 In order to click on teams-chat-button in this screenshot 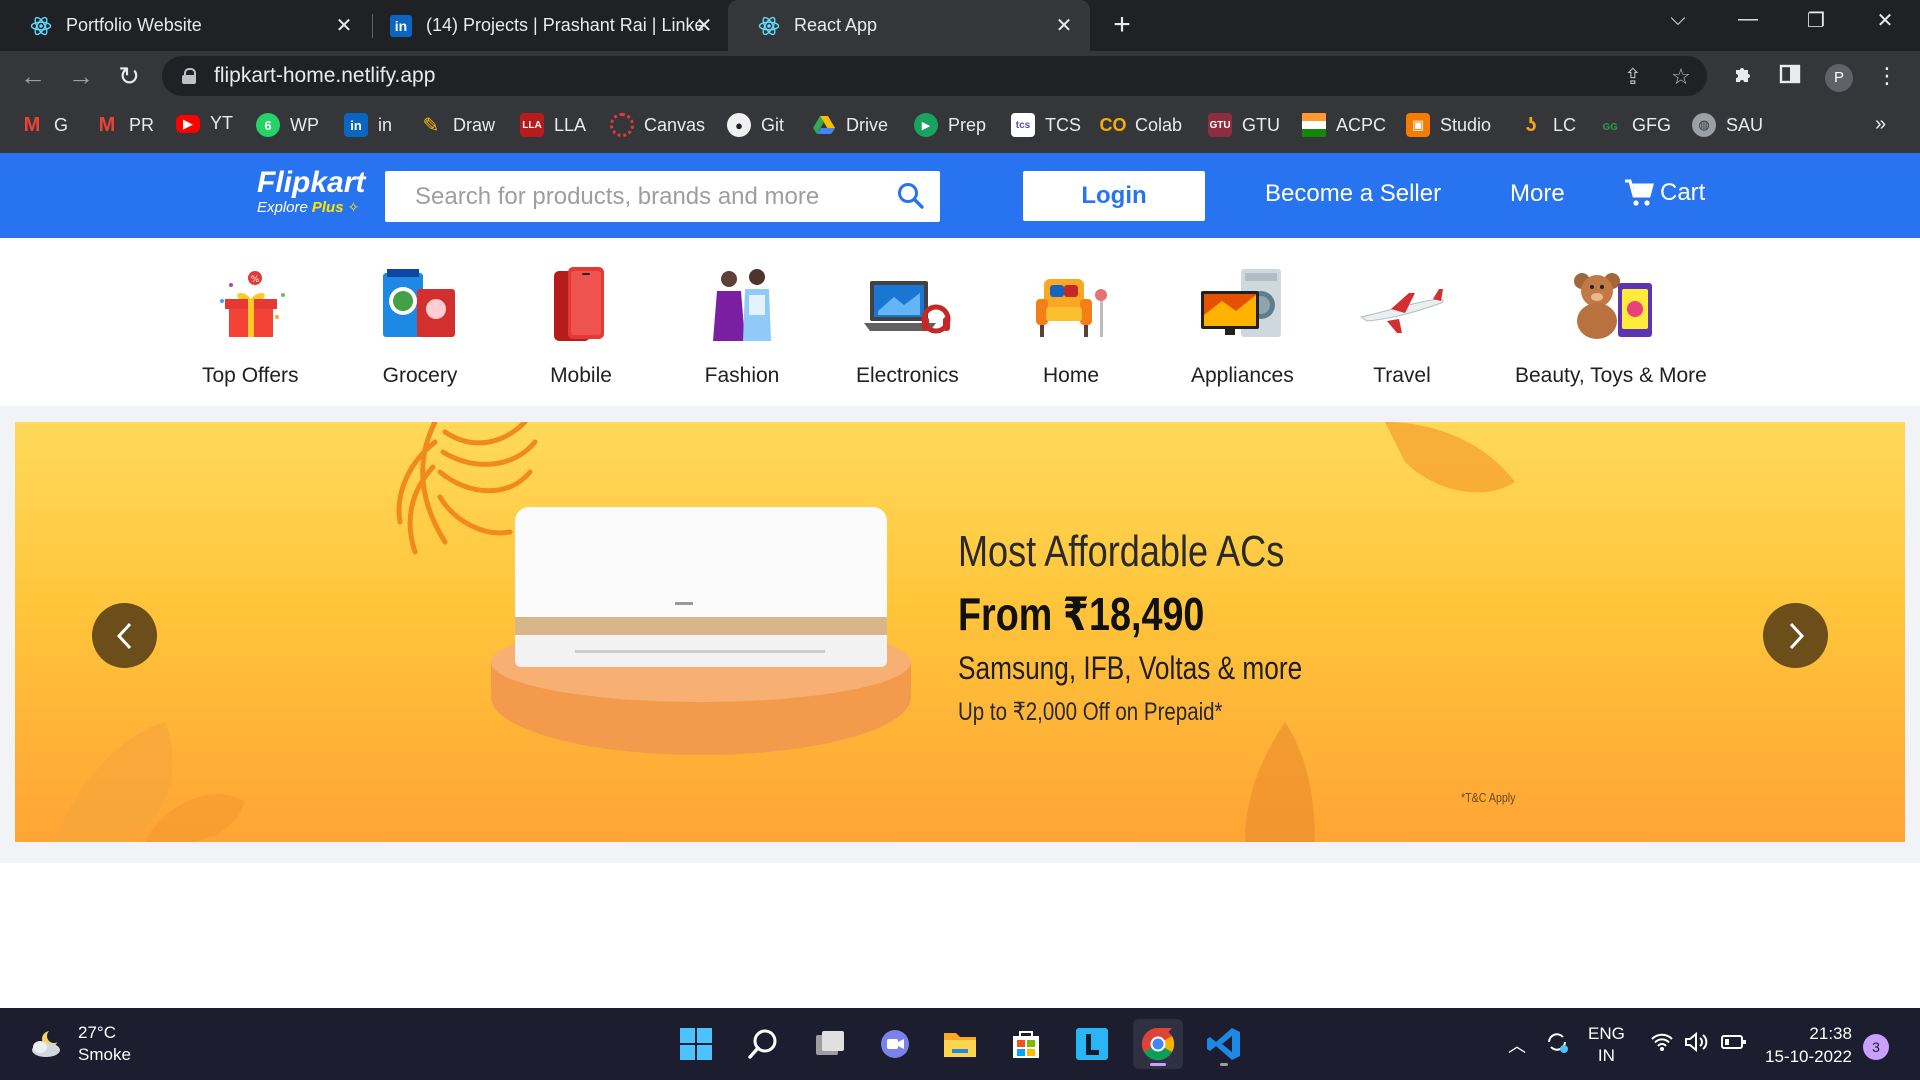, I will do `click(895, 1044)`.